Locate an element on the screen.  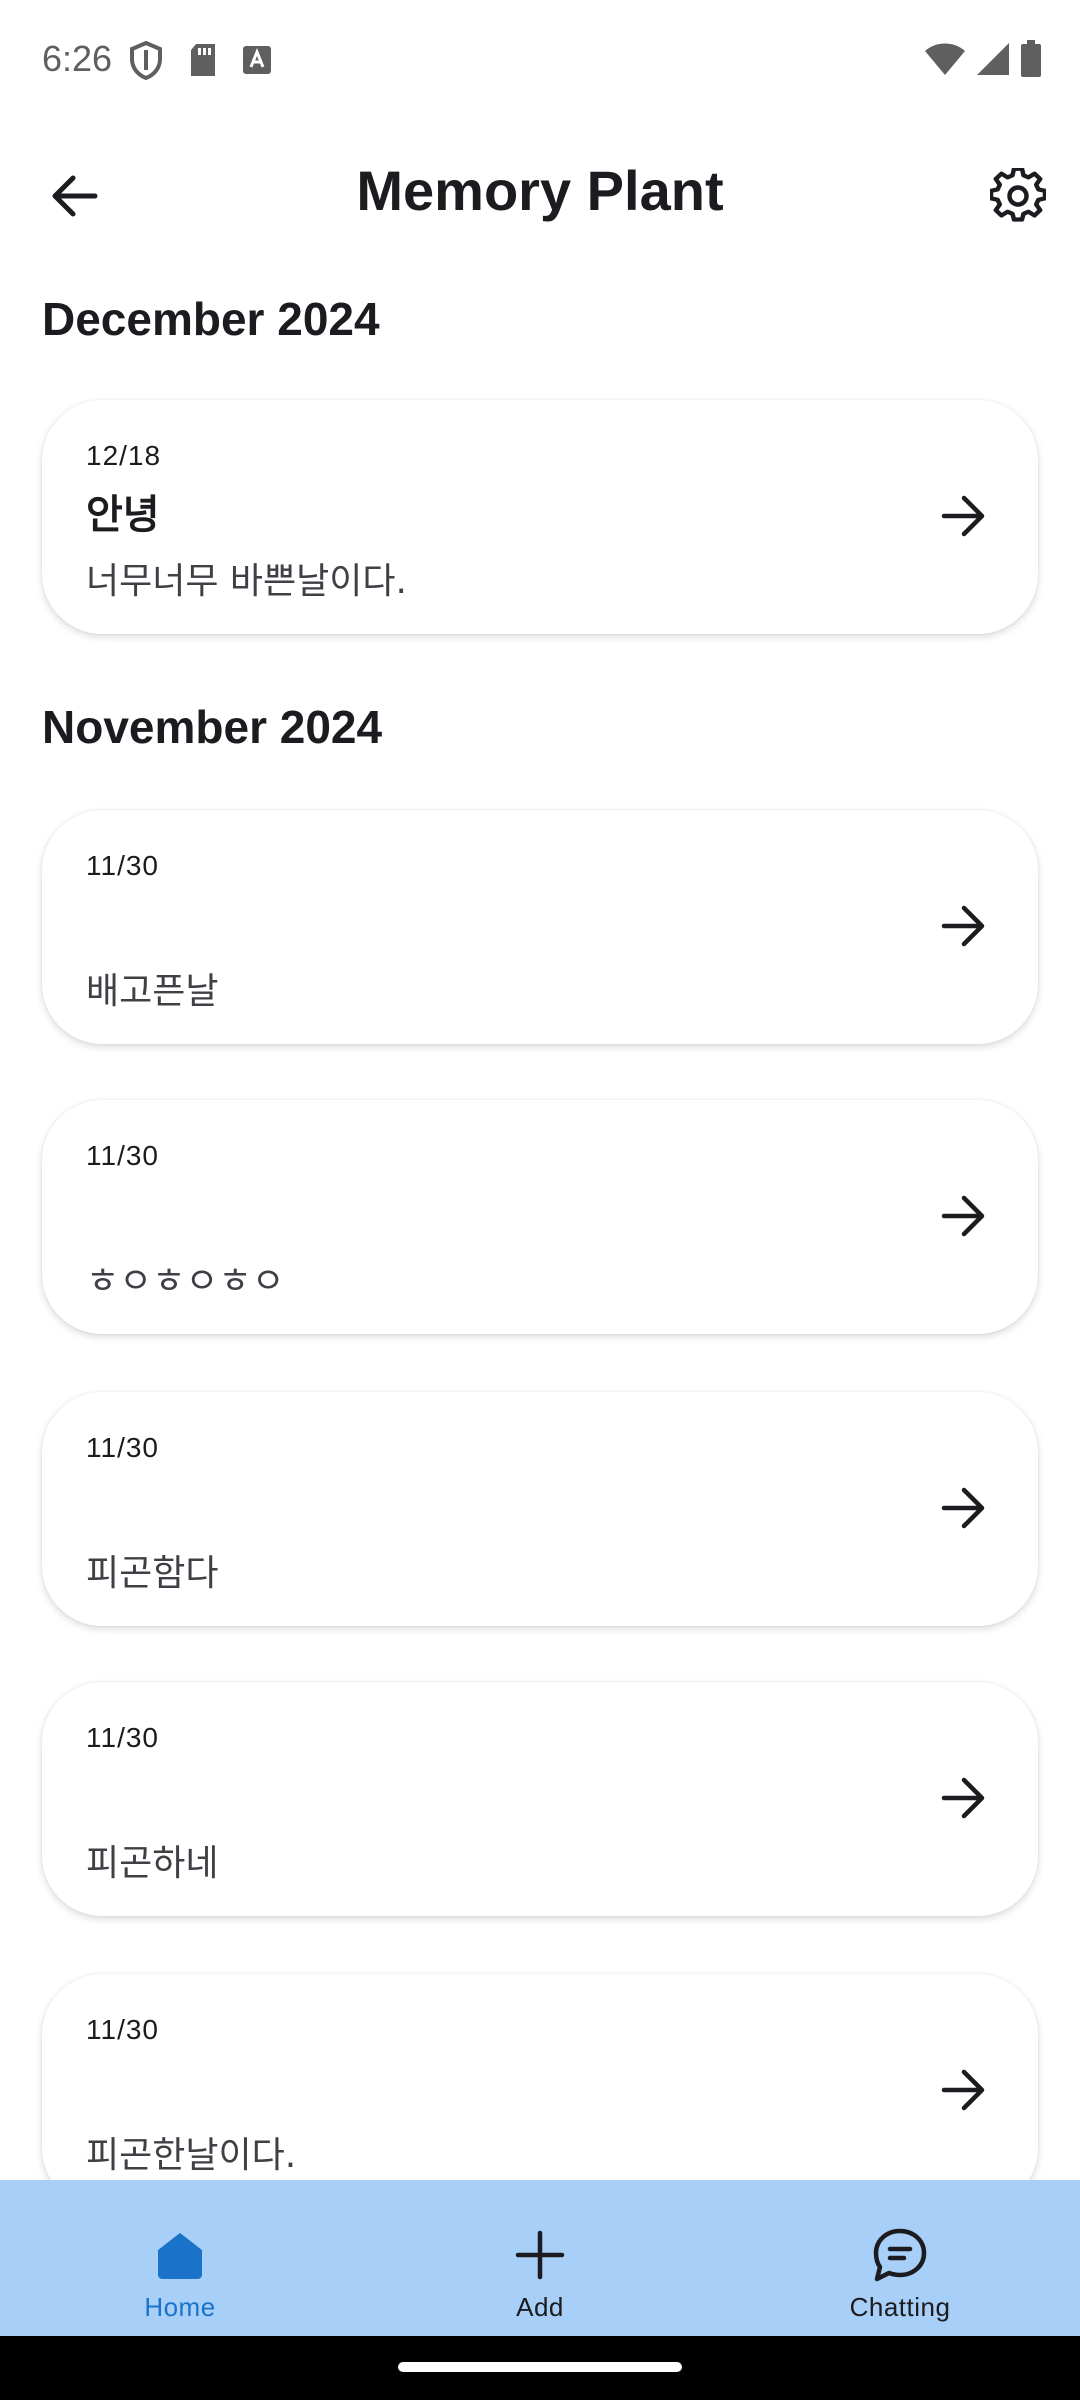
battery-icon is located at coordinates (1031, 61).